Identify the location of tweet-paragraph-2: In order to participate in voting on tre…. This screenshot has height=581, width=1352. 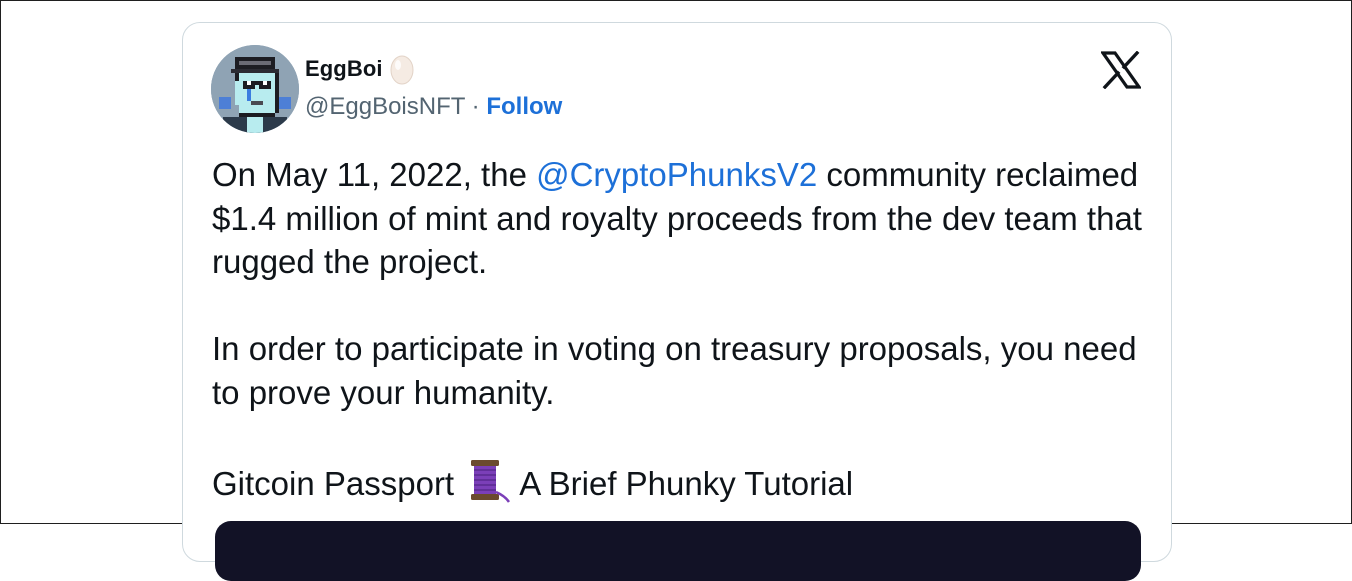
(674, 370).